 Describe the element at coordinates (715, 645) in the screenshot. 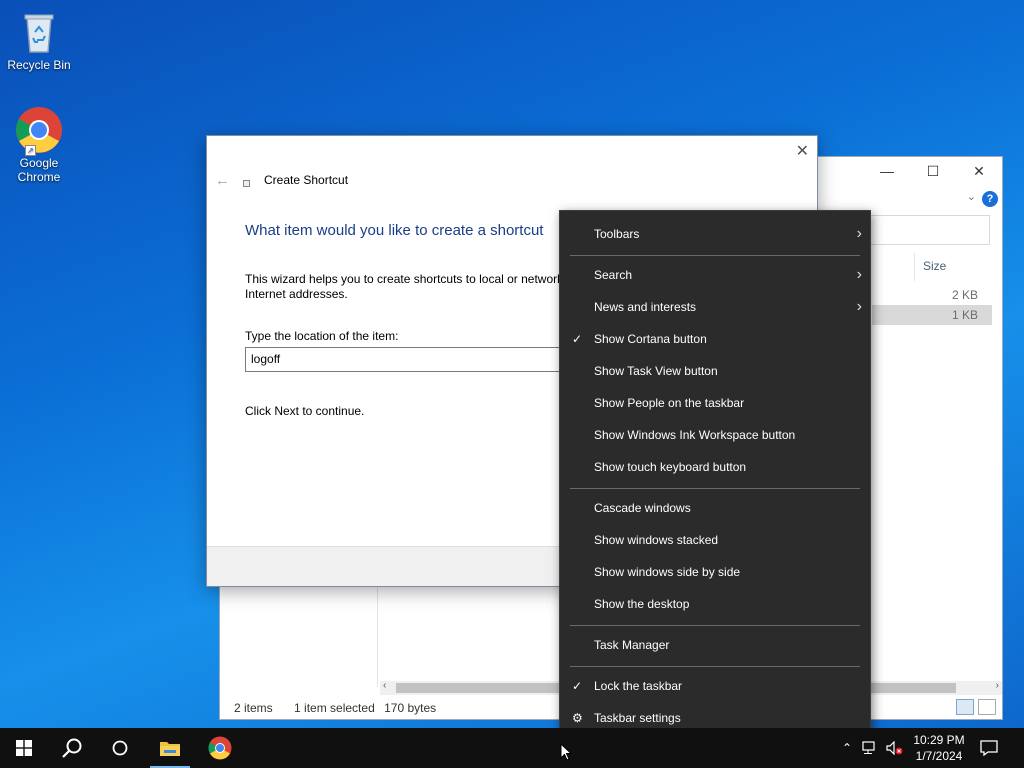

I see `menu-item-task-manager: Task Manager` at that location.